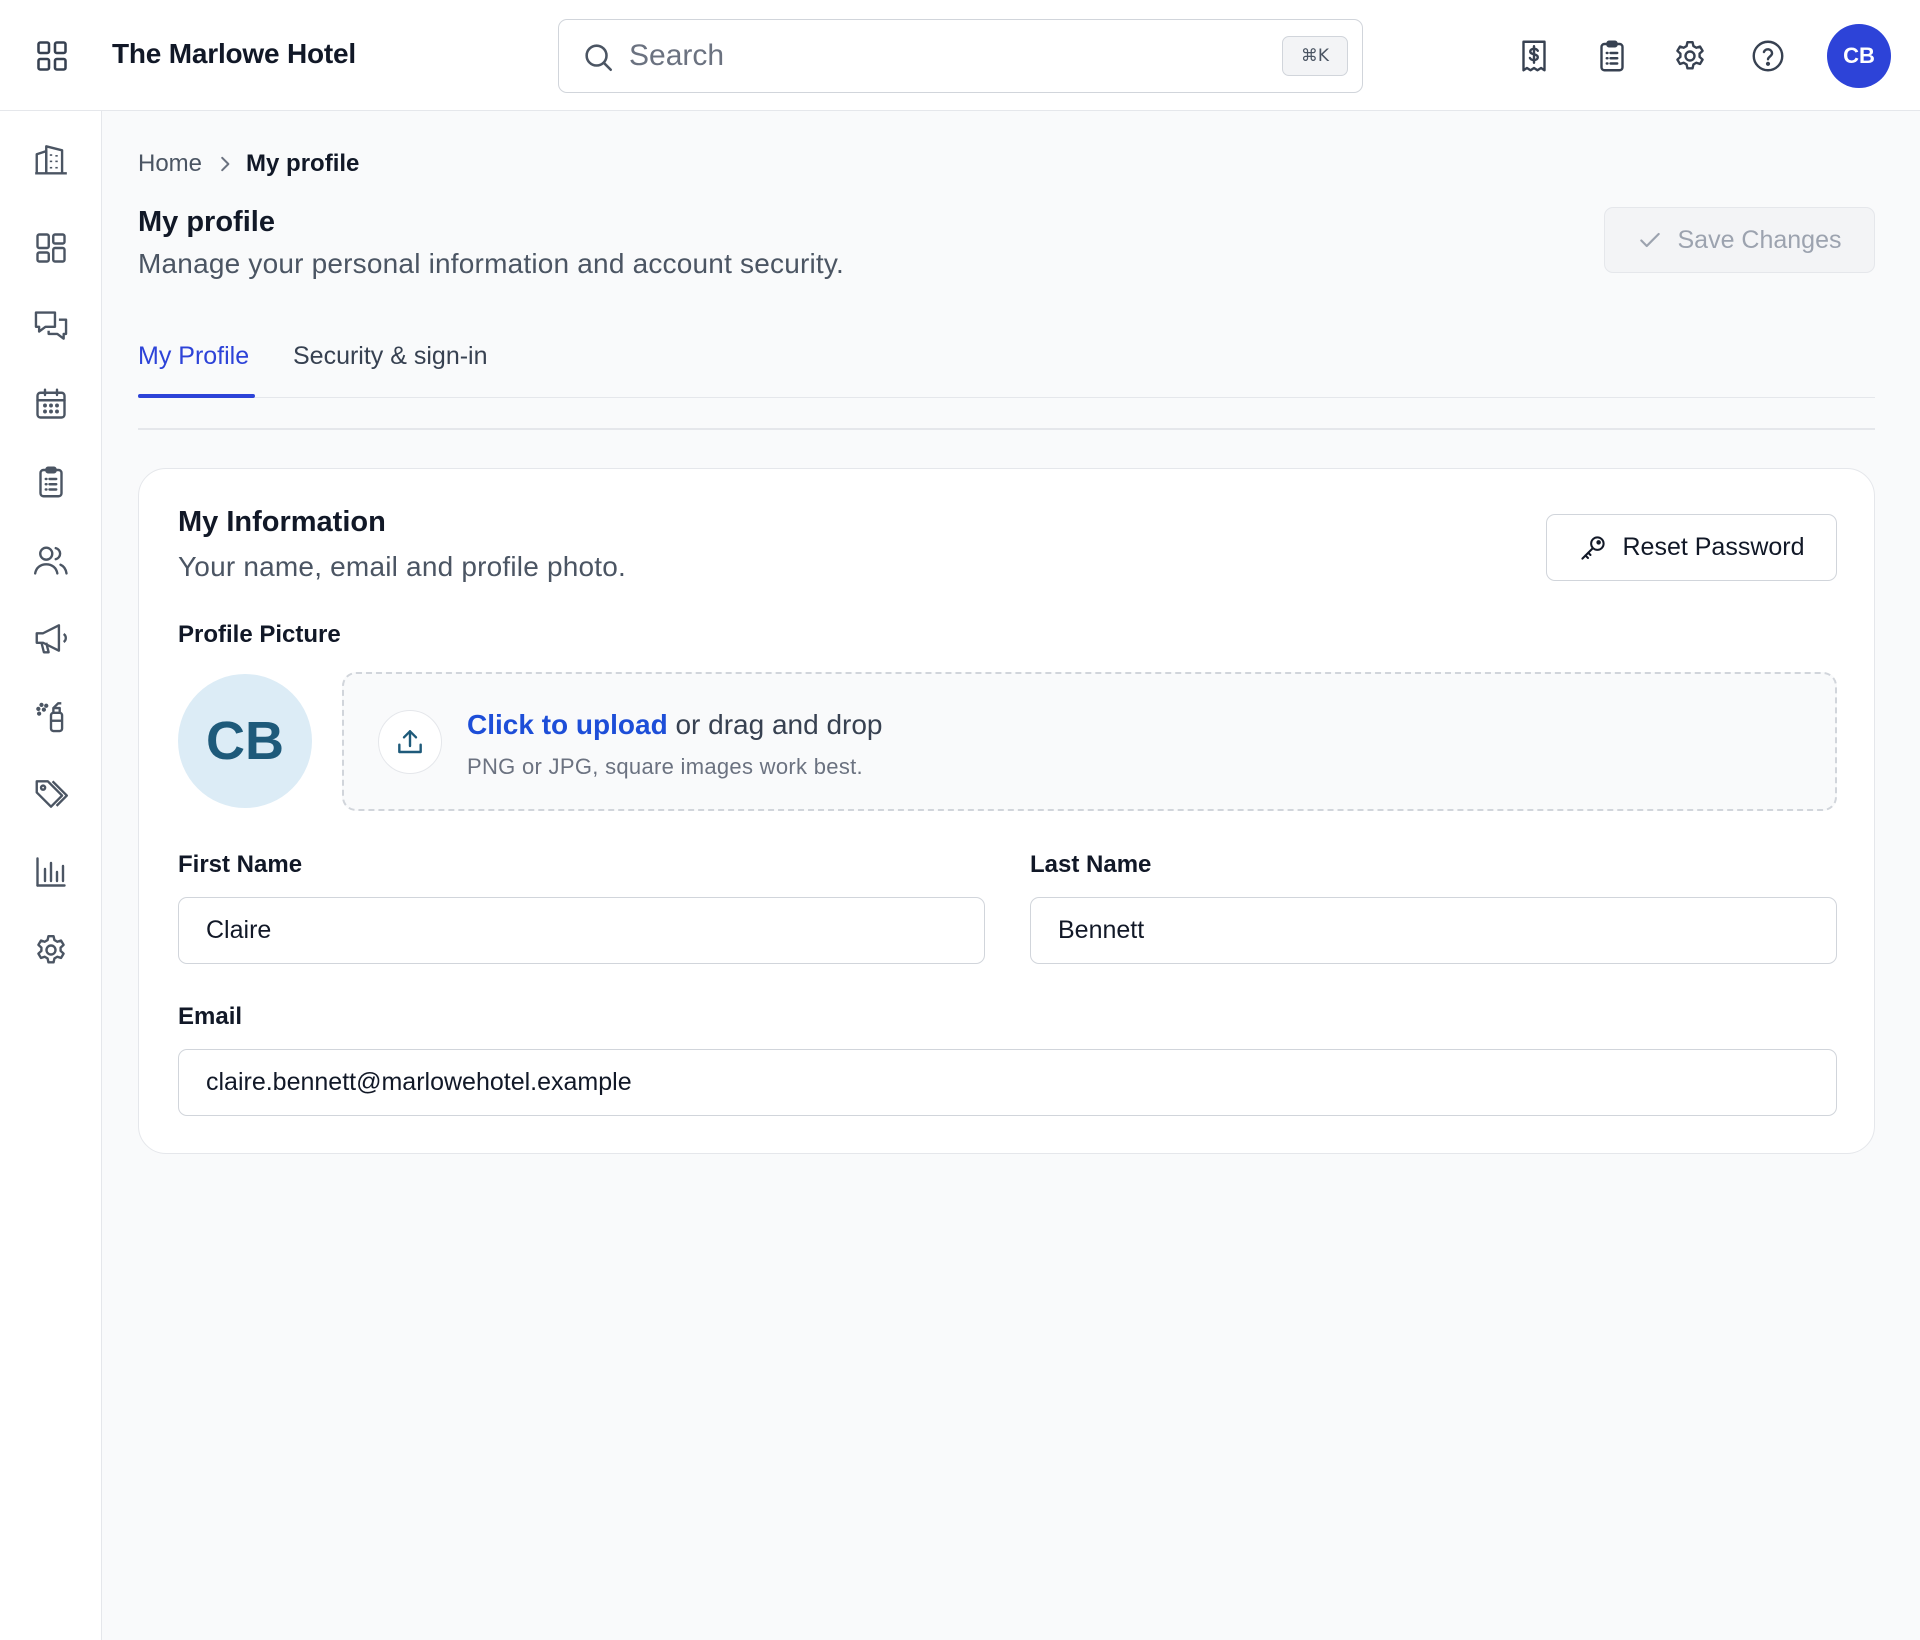  I want to click on key-icon, so click(1593, 548).